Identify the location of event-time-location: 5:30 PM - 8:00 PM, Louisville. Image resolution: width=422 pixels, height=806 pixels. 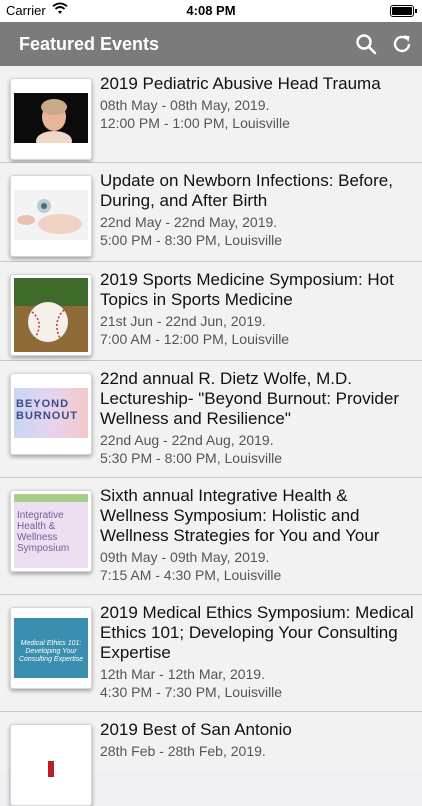
(191, 458).